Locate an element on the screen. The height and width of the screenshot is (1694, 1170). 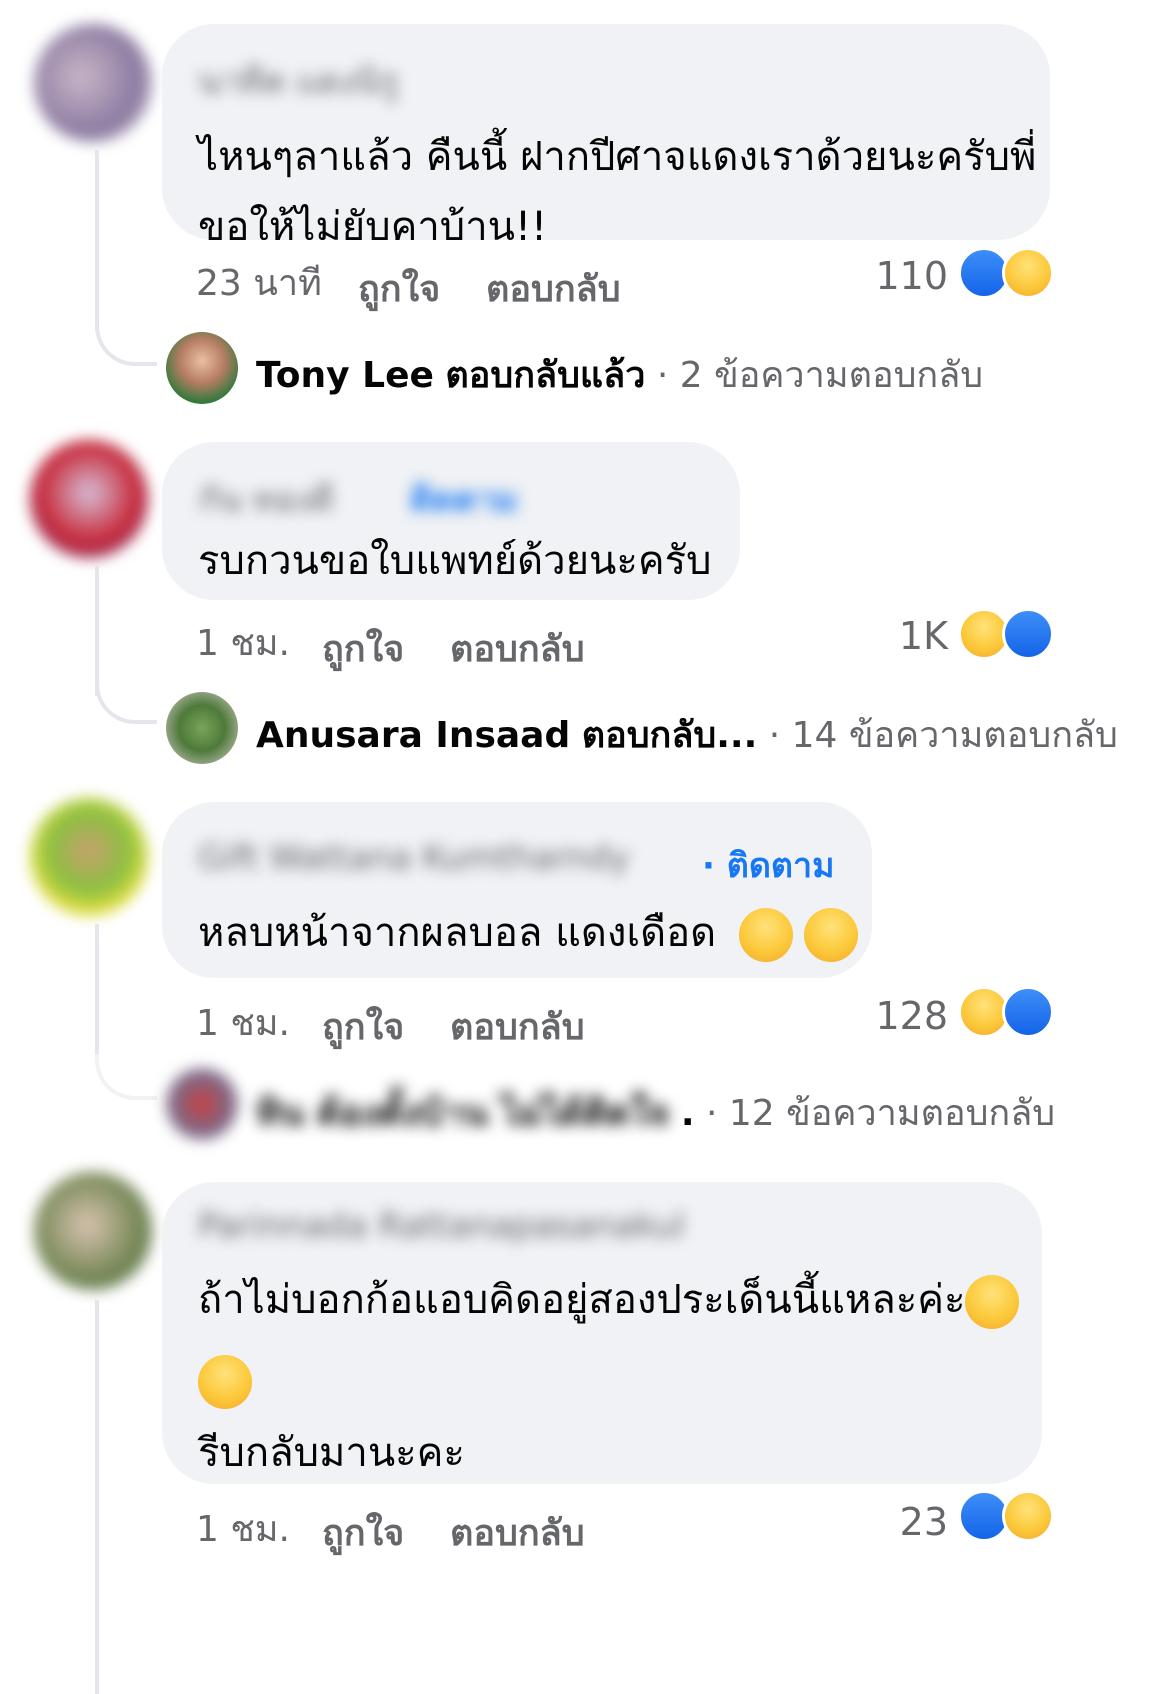
reaction-count: 23 is located at coordinates (924, 1522).